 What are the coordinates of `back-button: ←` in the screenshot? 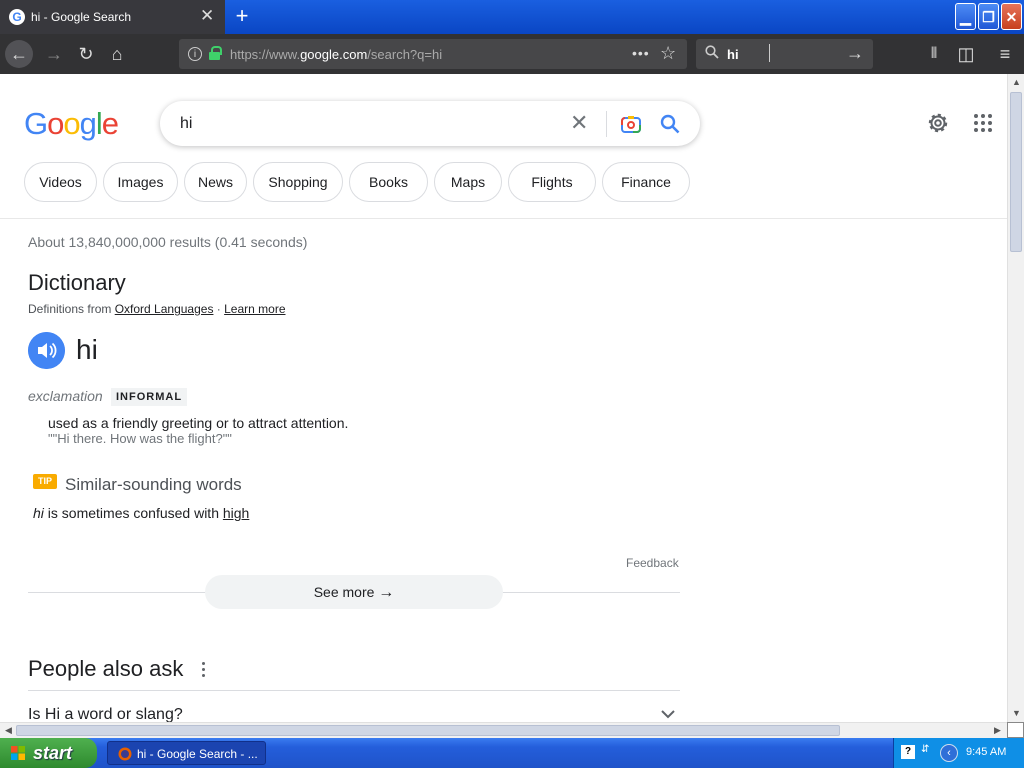 It's located at (19, 54).